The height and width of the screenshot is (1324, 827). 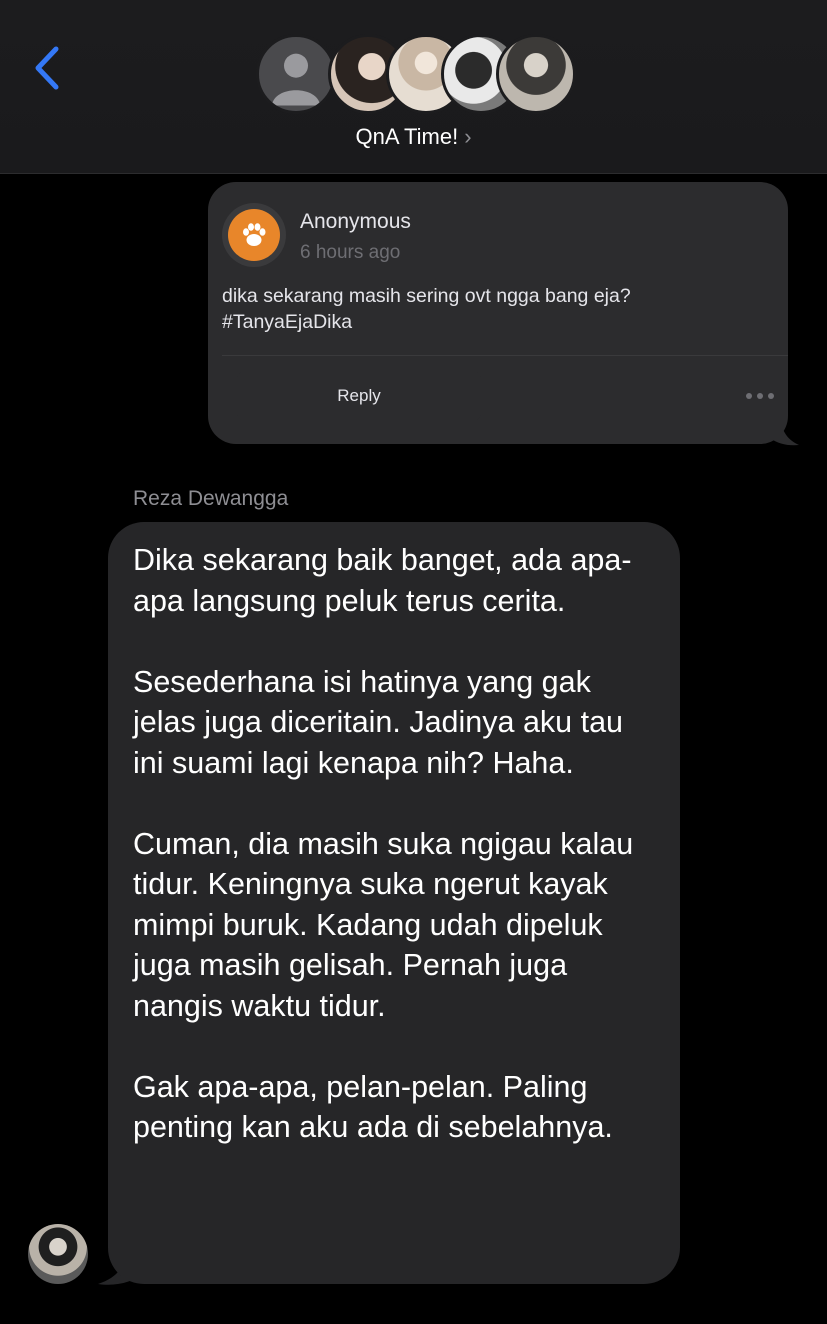 I want to click on back-button, so click(x=47, y=68).